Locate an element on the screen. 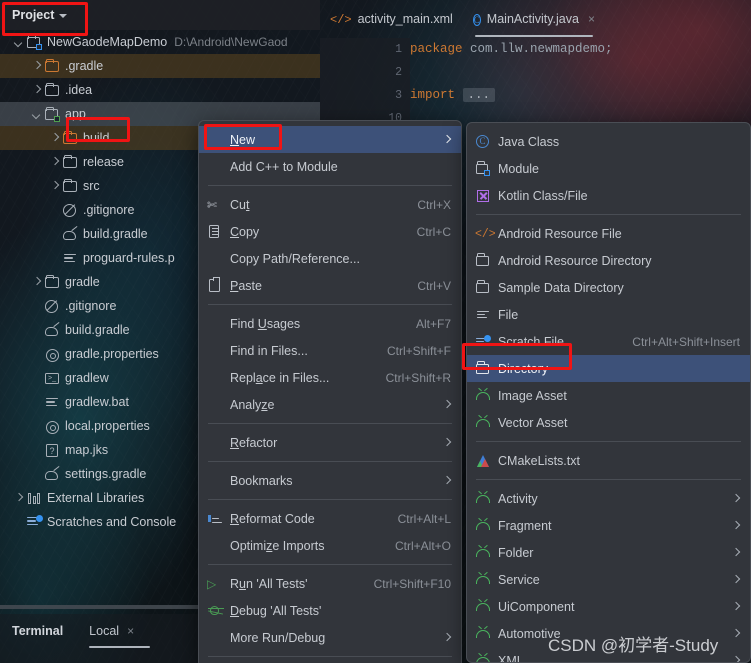 Image resolution: width=751 pixels, height=663 pixels. menu-item: Scratch File Ctrl+Alt+Shift+Insert is located at coordinates (608, 341).